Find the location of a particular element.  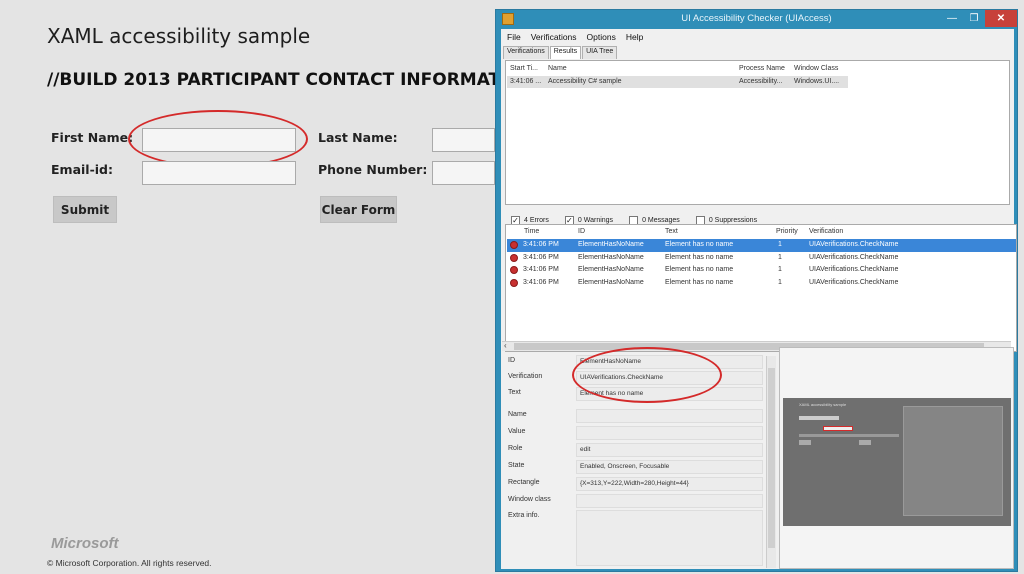

prop-label-id: ID is located at coordinates (511, 360).